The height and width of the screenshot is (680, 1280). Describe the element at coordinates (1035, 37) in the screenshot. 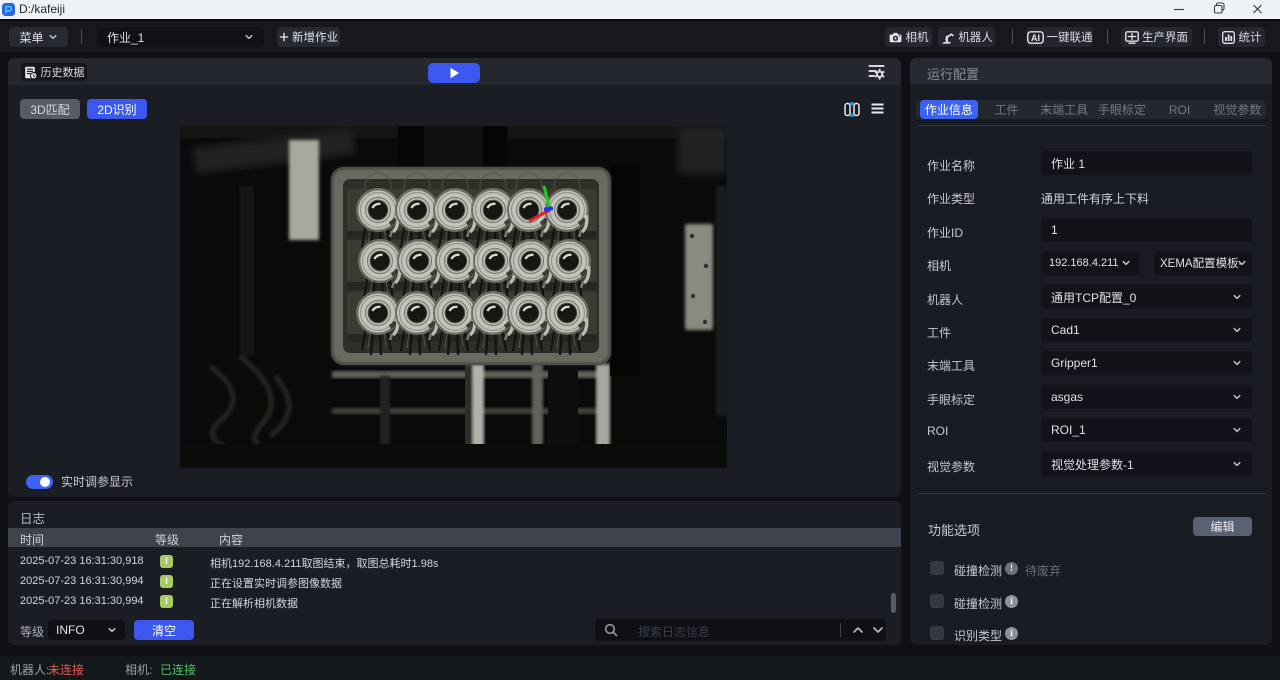

I see `svg-text: AI` at that location.